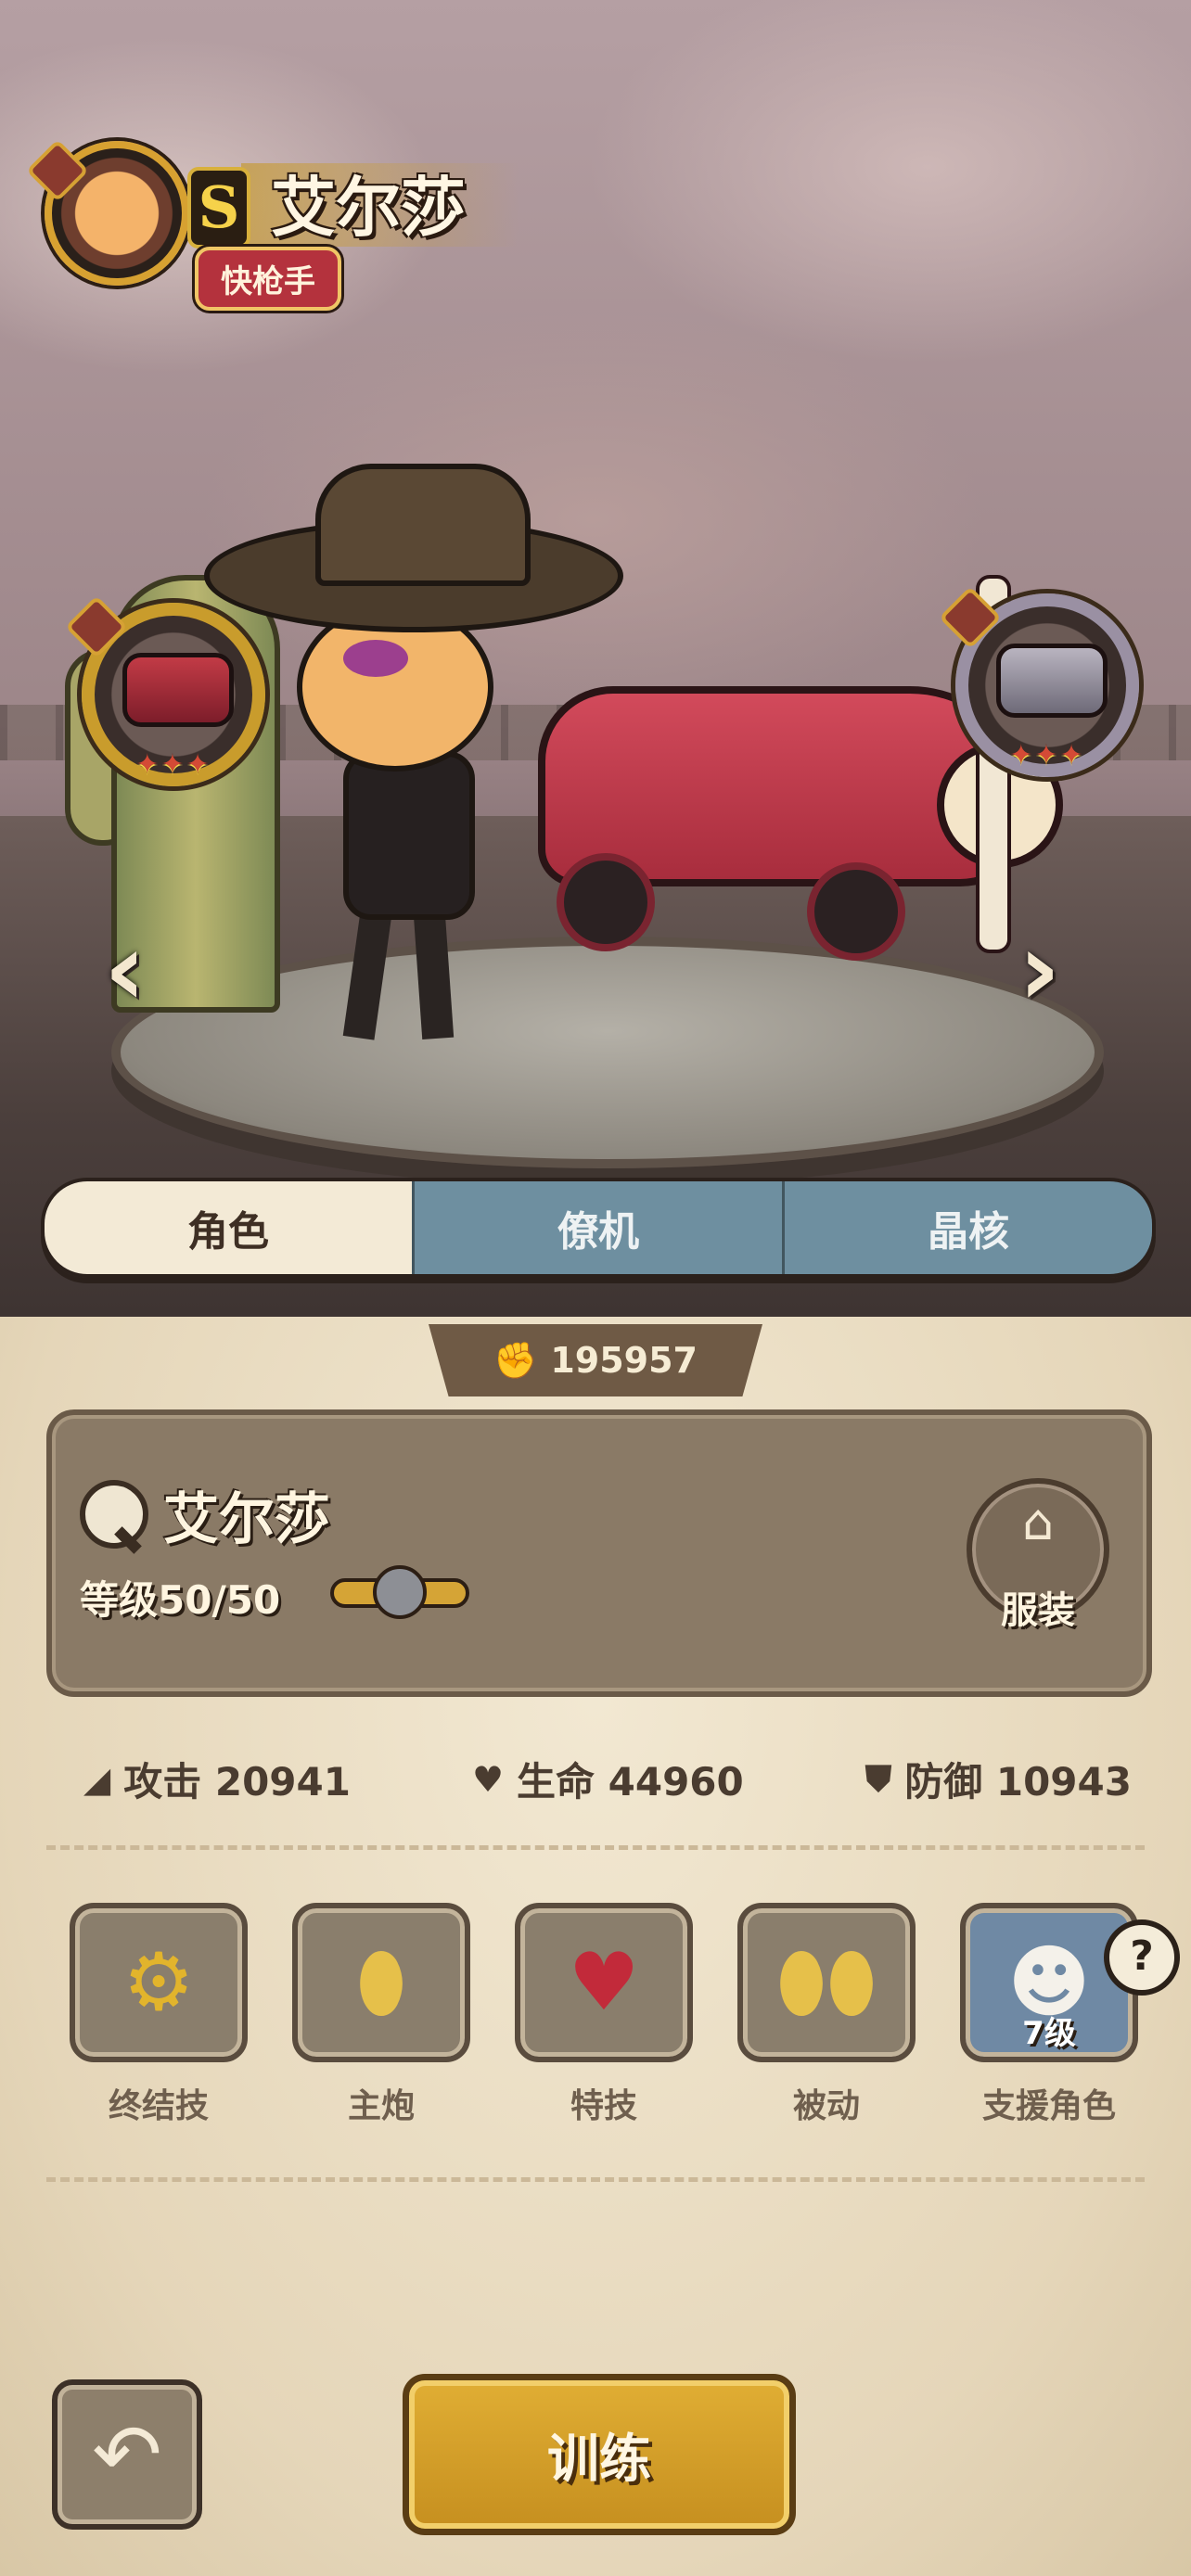 This screenshot has height=2576, width=1191. I want to click on skill-special-box: ♥, so click(604, 1982).